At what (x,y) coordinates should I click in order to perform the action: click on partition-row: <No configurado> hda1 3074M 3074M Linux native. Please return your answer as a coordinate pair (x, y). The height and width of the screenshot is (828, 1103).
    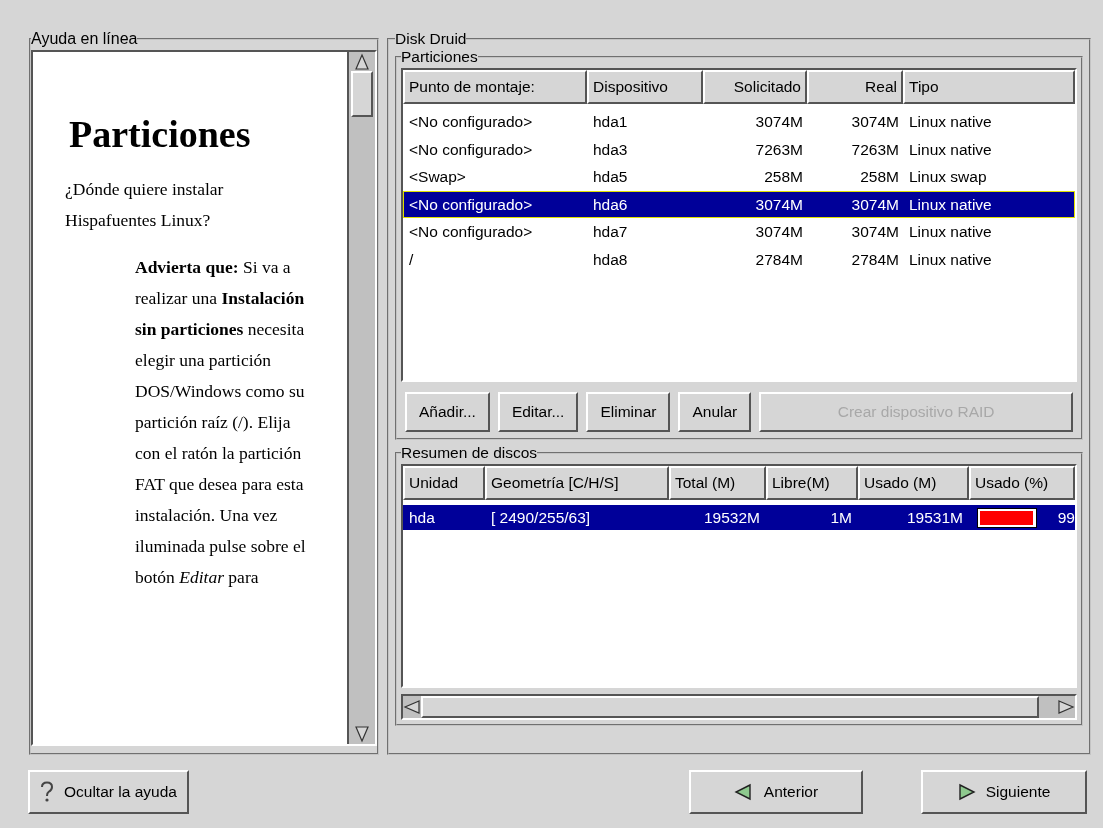
    Looking at the image, I should click on (739, 122).